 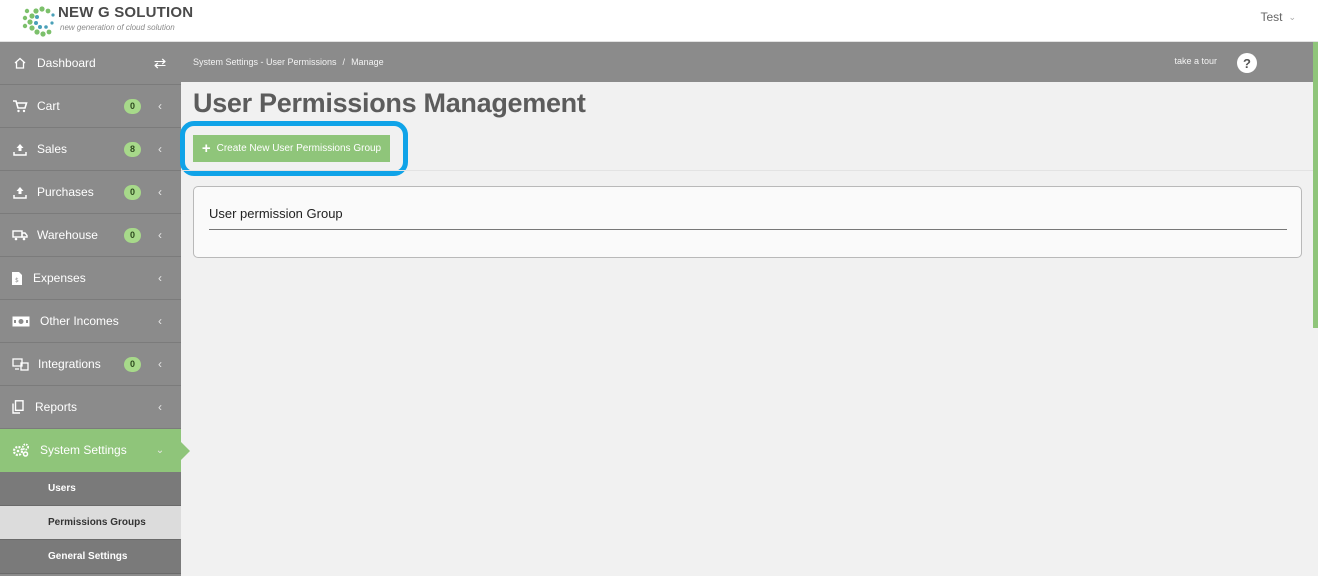 What do you see at coordinates (59, 278) in the screenshot?
I see `sidebar-item-label: Expenses` at bounding box center [59, 278].